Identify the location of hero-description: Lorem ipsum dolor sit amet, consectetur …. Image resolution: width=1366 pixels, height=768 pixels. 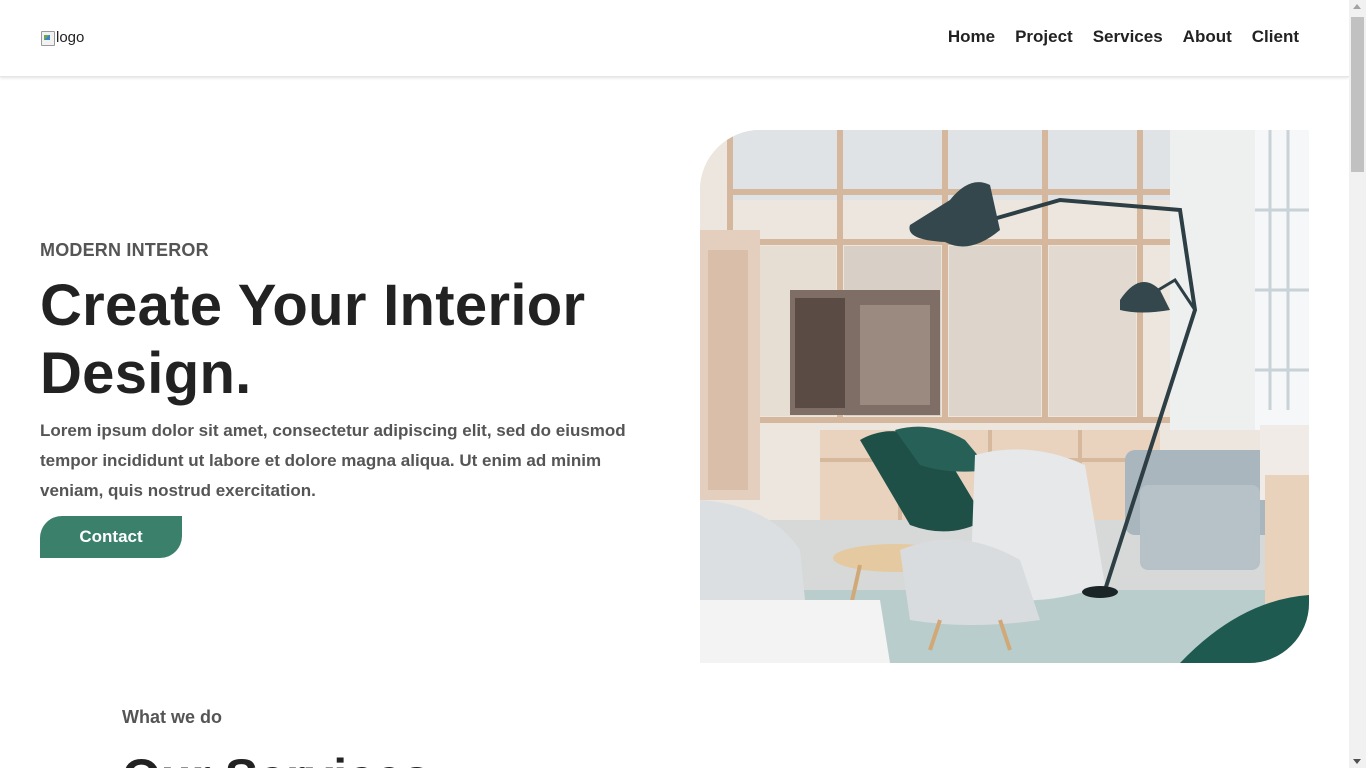
(333, 460).